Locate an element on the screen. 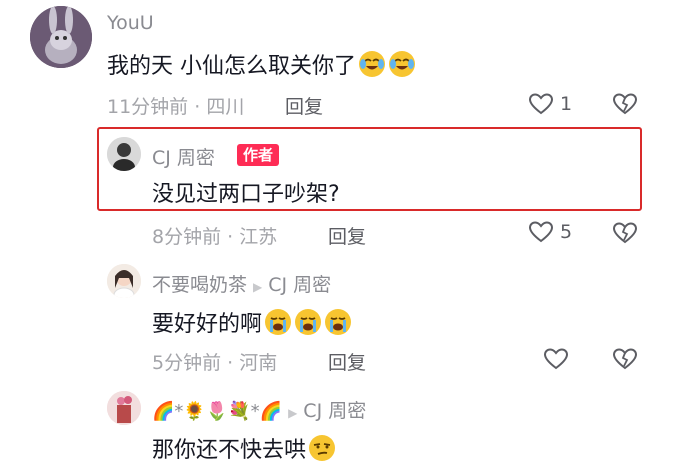 The height and width of the screenshot is (471, 689). comment-text-content: 我的天 小仙怎么取关你了 is located at coordinates (231, 66).